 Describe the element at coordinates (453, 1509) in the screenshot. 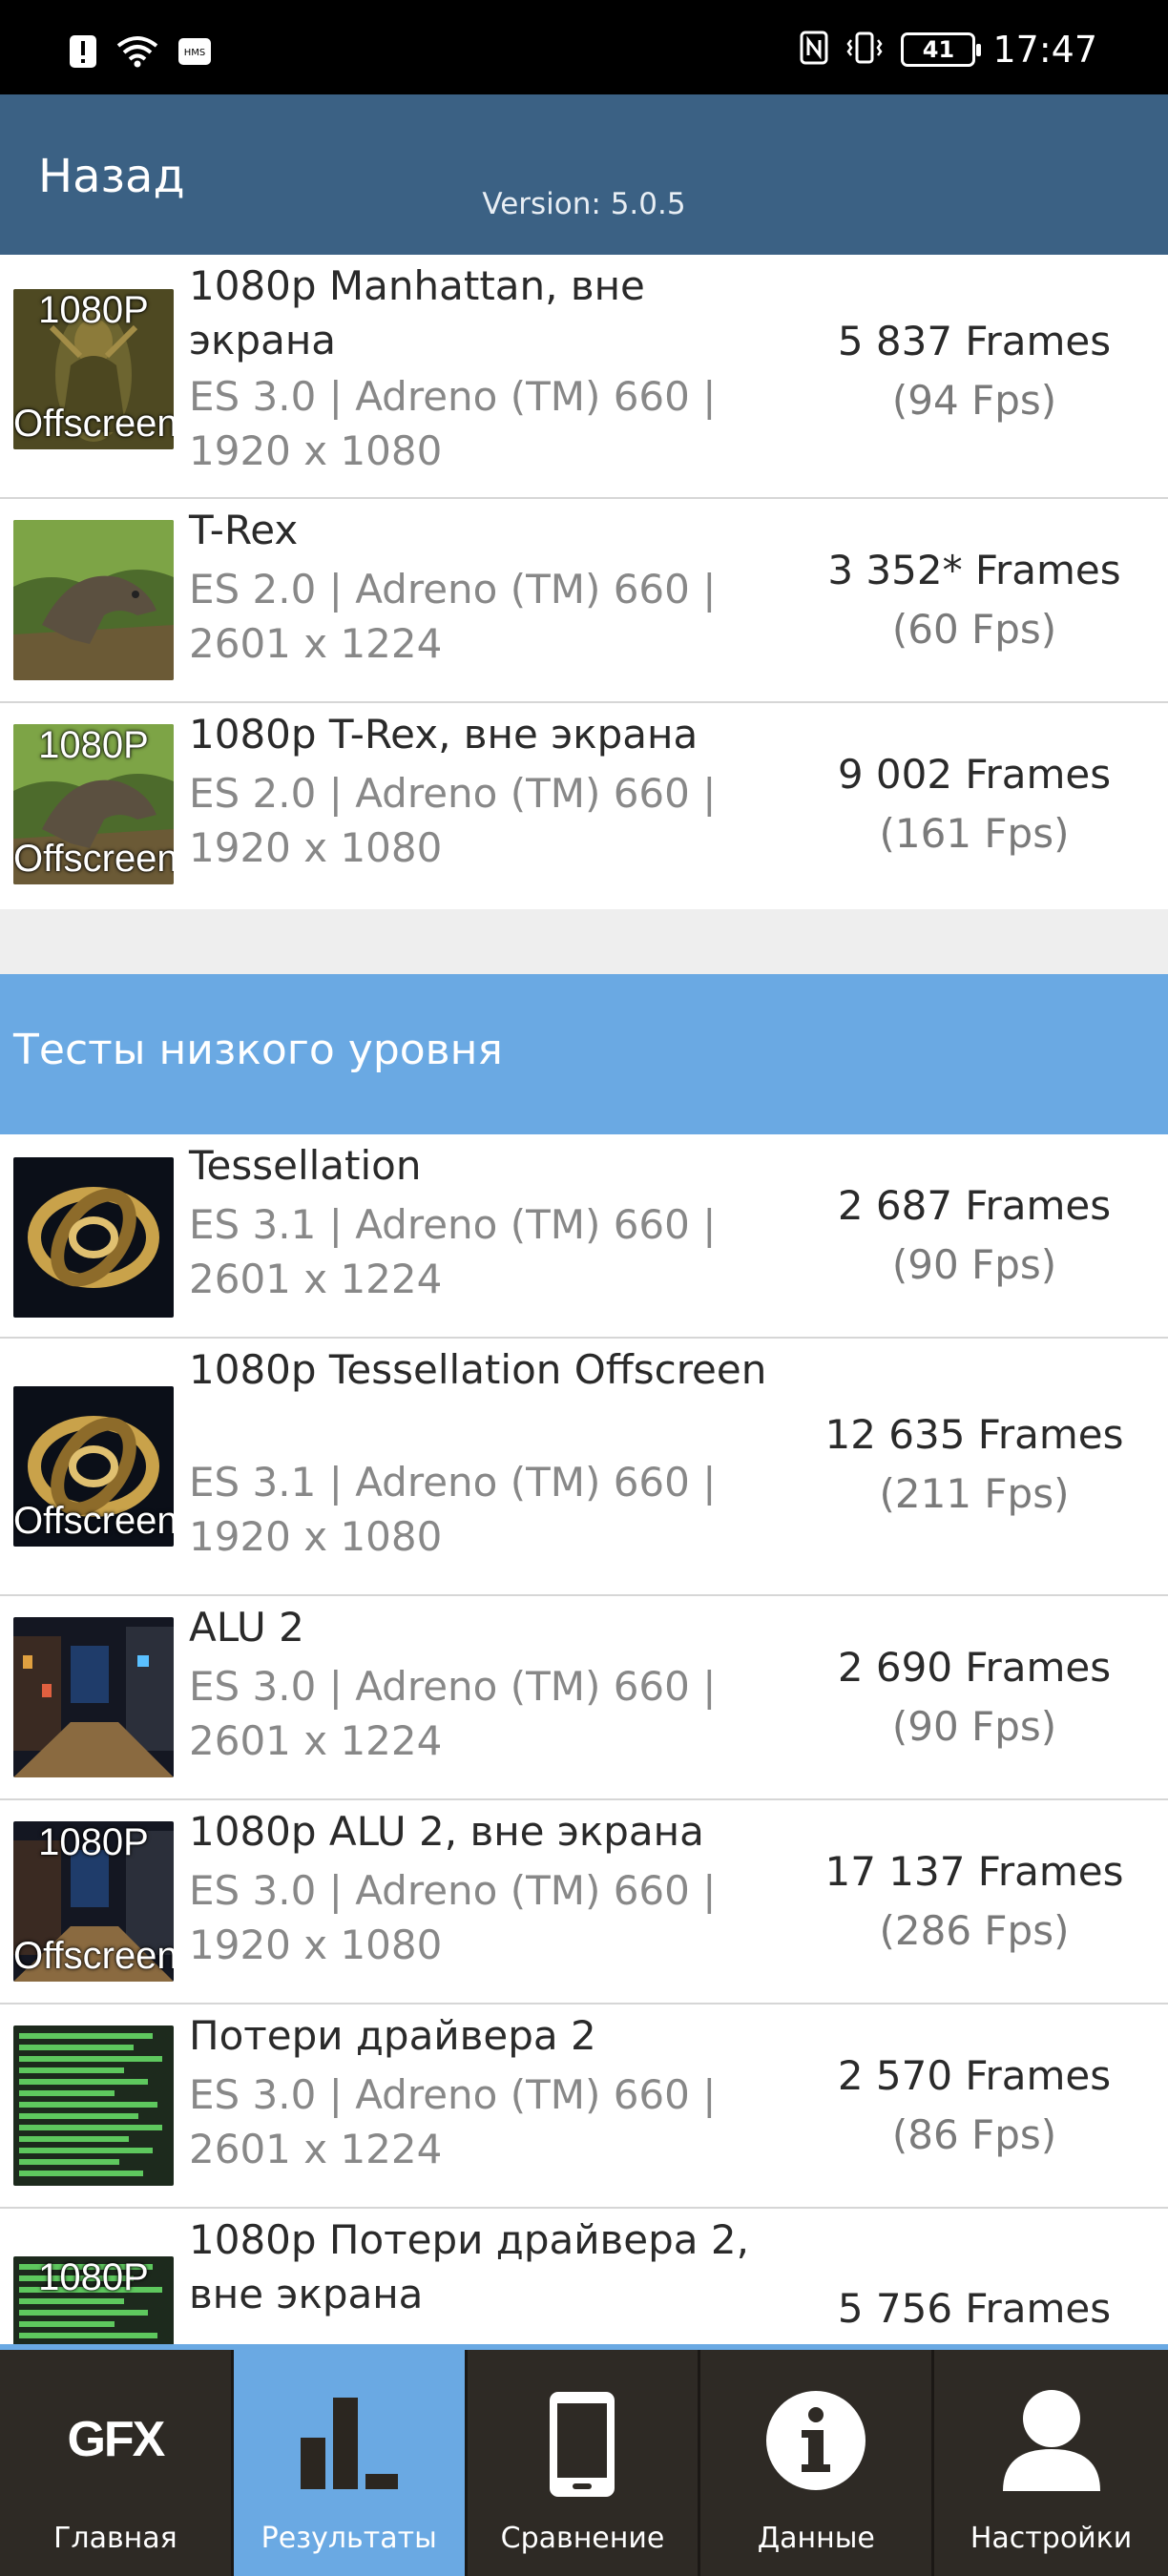

I see `test-meta: ES 3.1 | Adreno (TM) 660 | 1920 x 1080` at that location.